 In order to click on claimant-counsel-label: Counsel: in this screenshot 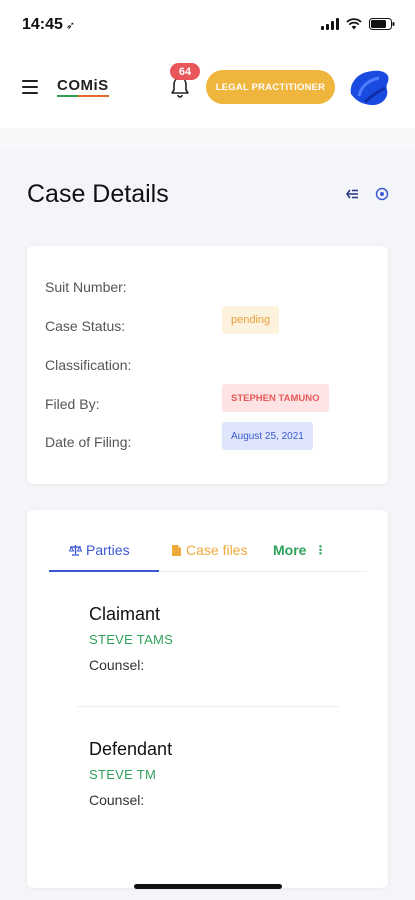, I will do `click(117, 665)`.